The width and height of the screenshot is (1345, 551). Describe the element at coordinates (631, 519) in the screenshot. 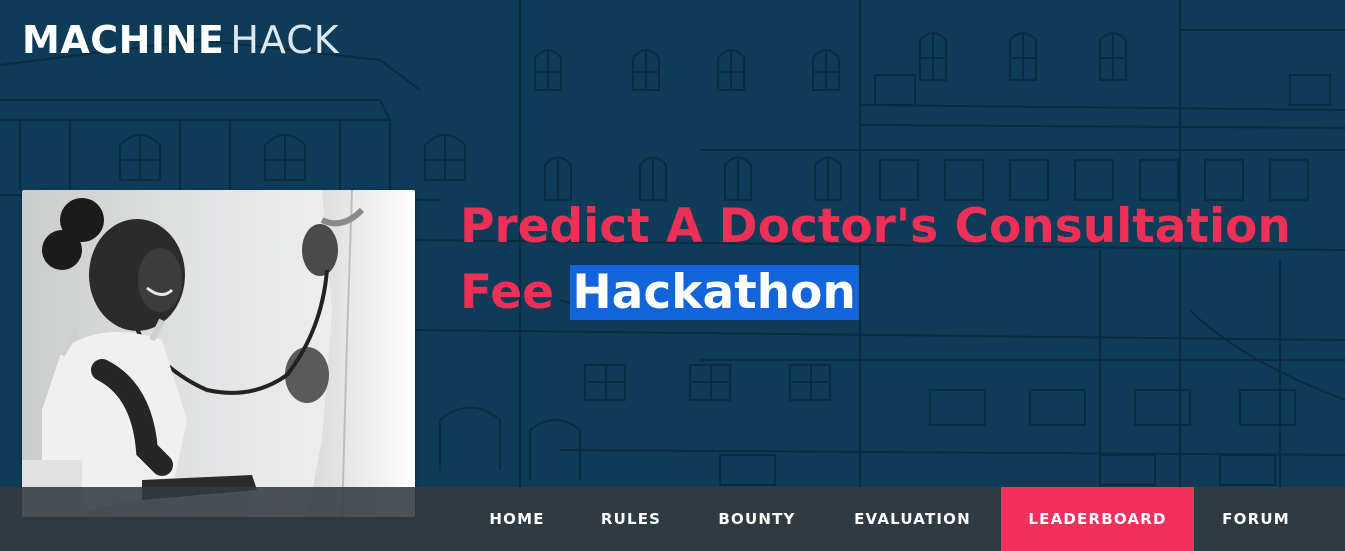

I see `nav-rules: RULES` at that location.